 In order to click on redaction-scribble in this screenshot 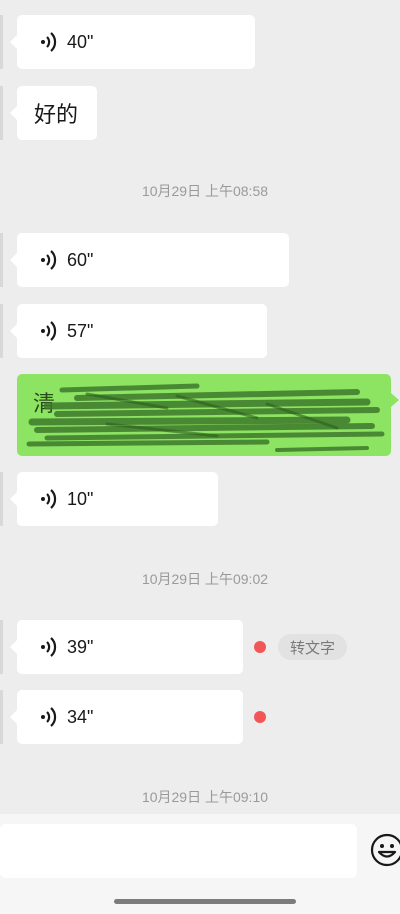, I will do `click(205, 417)`.